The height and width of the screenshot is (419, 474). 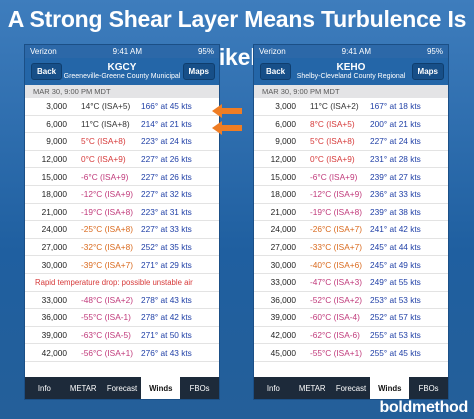 What do you see at coordinates (351, 91) in the screenshot?
I see `forecast-date: MAR 30, 9:00 PM MDT` at bounding box center [351, 91].